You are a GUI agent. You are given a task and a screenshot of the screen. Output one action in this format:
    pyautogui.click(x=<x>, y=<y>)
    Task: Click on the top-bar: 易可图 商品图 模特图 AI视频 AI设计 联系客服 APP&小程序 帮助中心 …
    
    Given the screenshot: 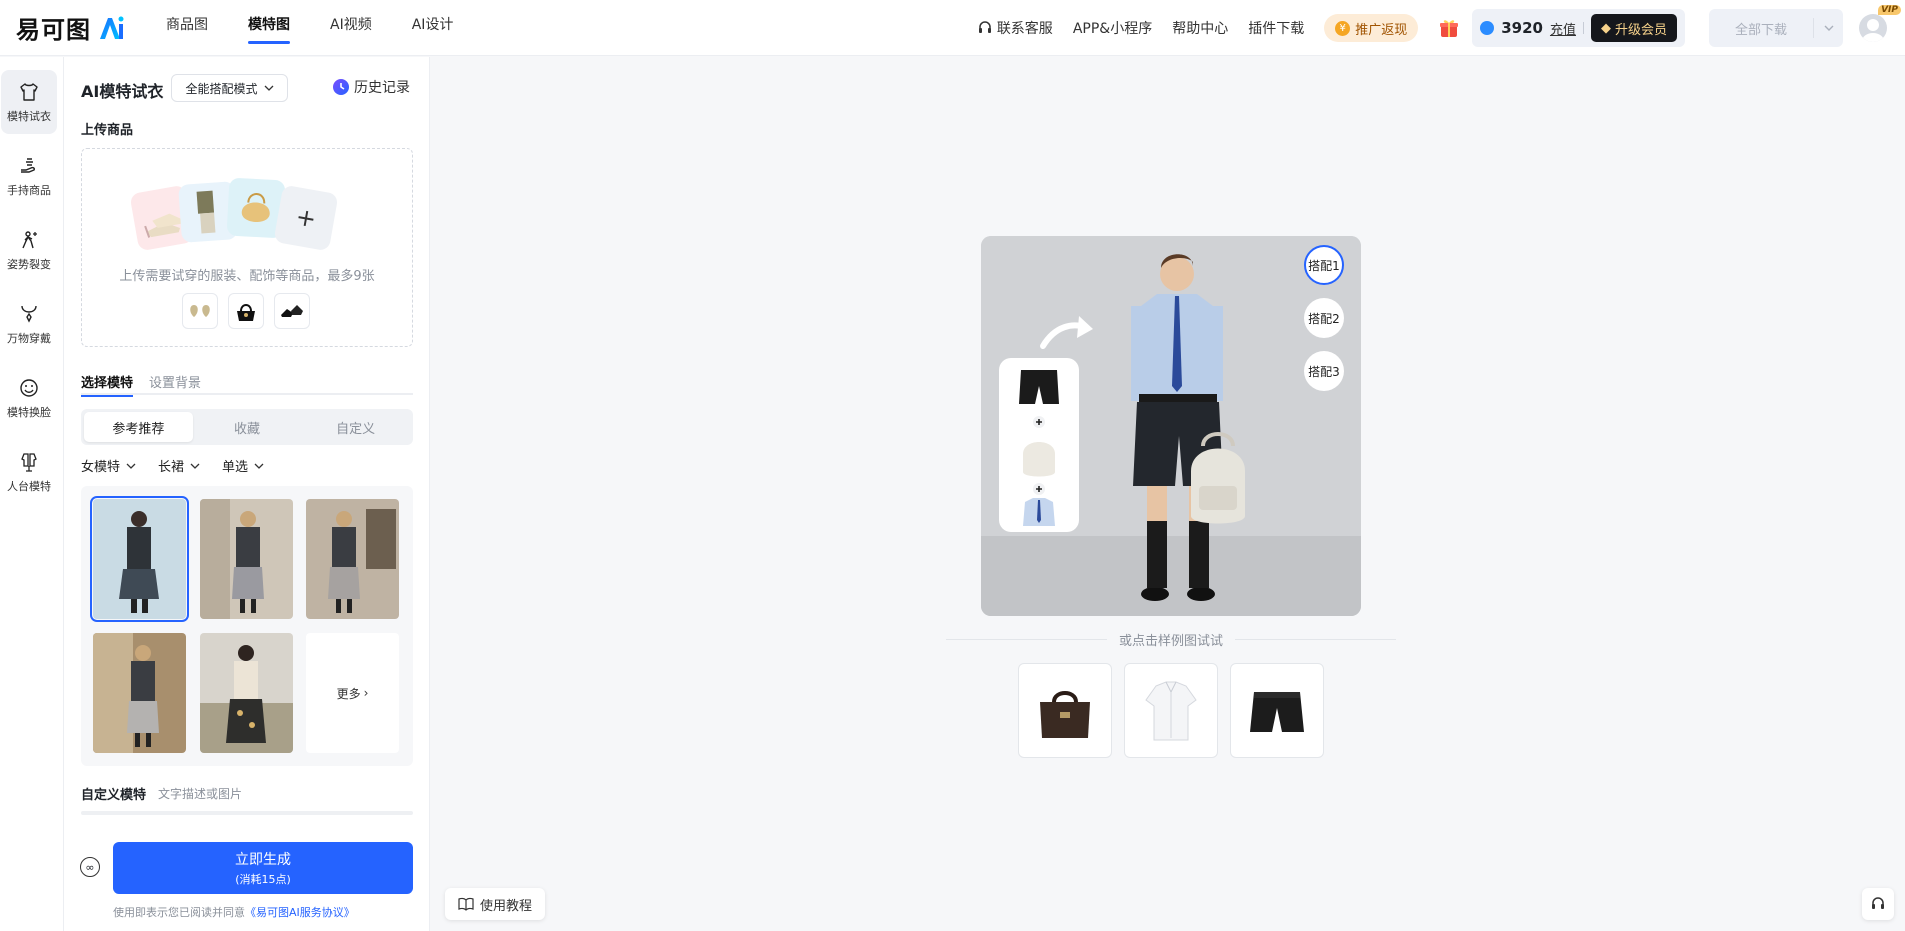 What is the action you would take?
    pyautogui.click(x=952, y=28)
    